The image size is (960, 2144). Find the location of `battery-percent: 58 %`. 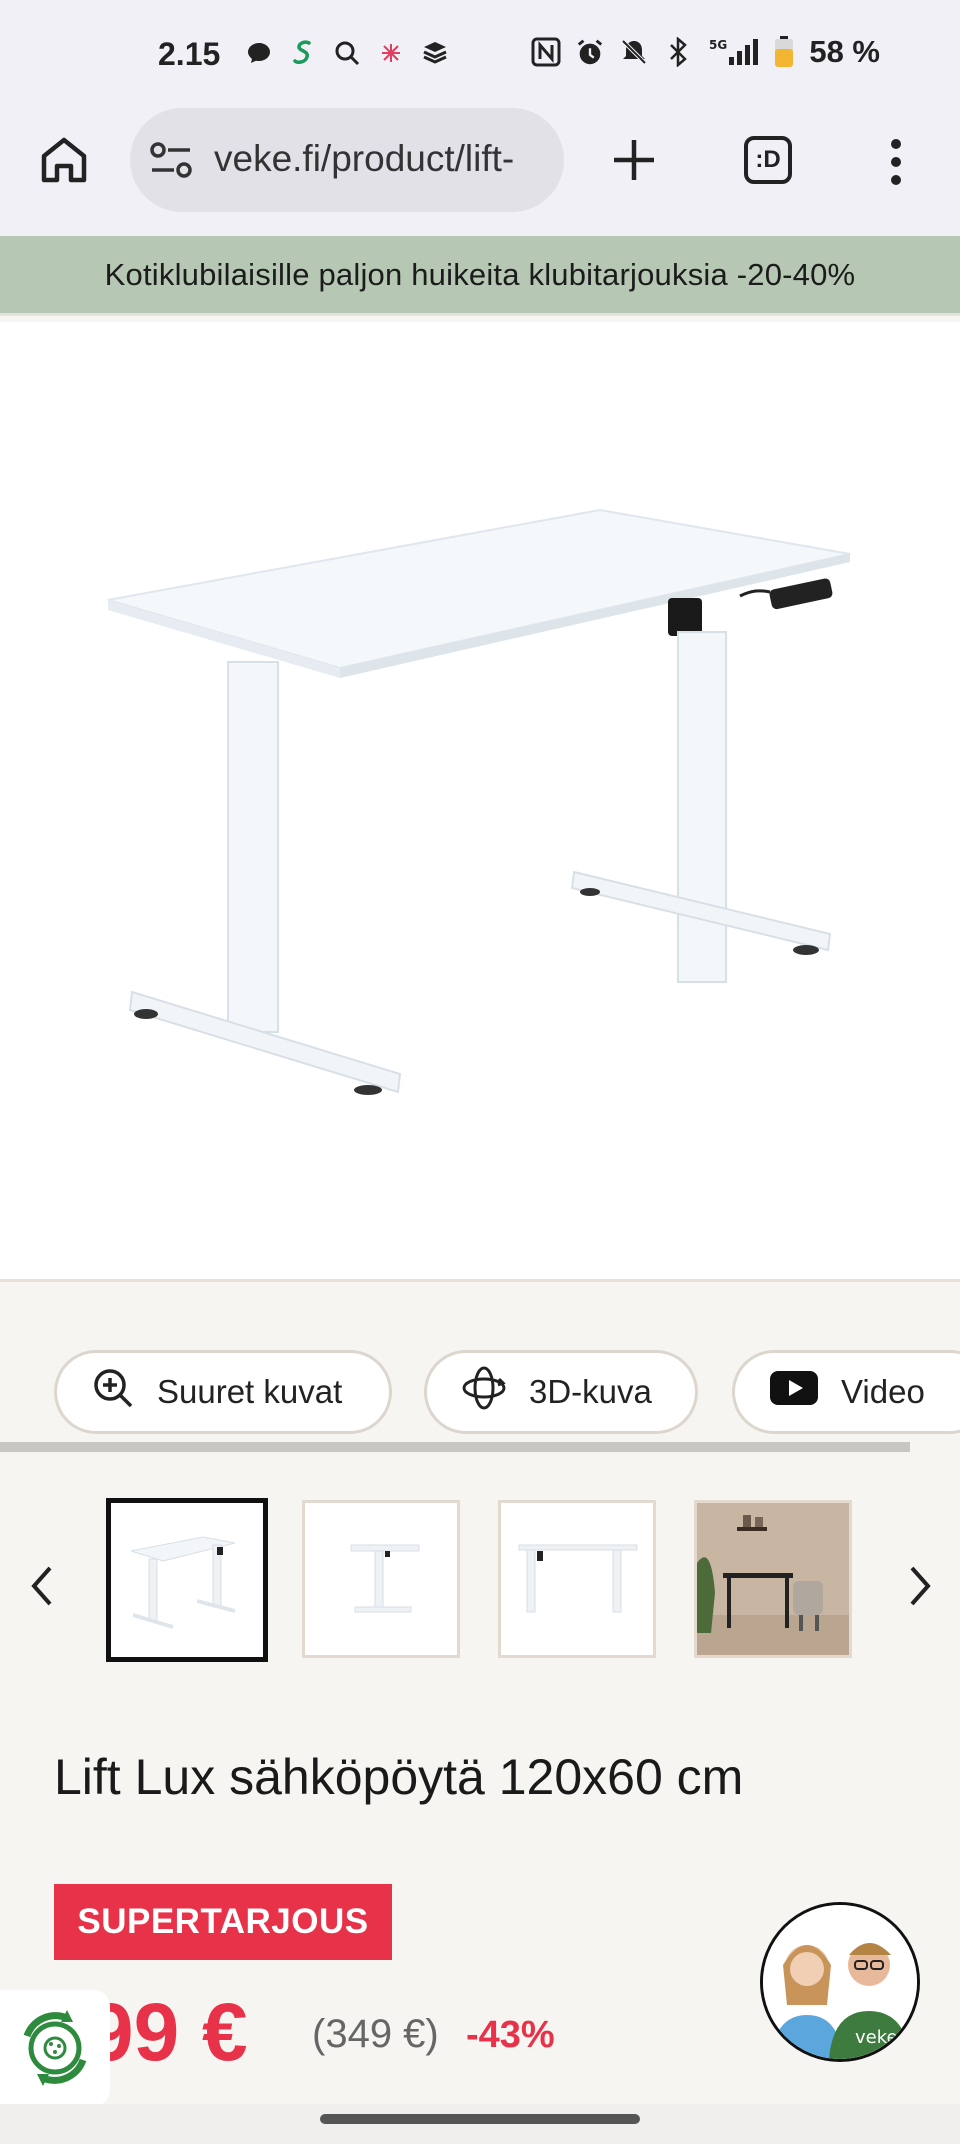

battery-percent: 58 % is located at coordinates (844, 51).